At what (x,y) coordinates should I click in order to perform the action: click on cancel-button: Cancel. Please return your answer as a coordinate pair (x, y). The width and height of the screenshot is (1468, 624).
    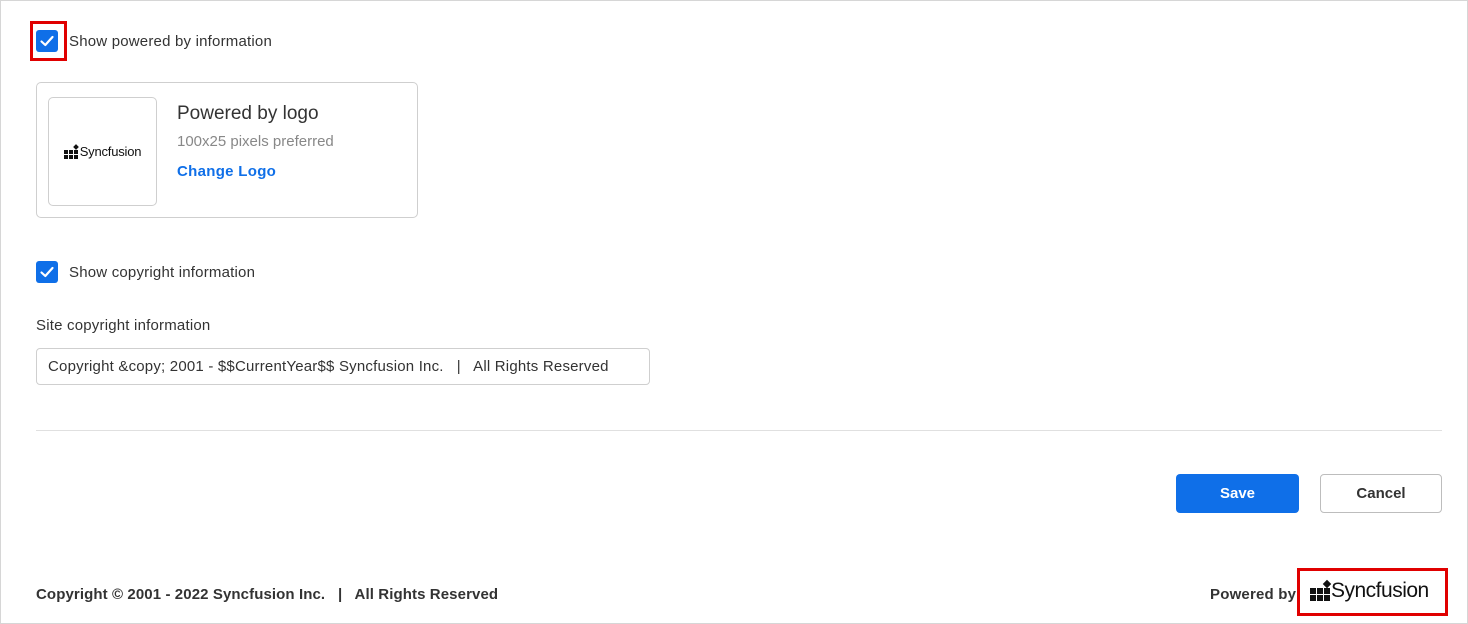
    Looking at the image, I should click on (1381, 493).